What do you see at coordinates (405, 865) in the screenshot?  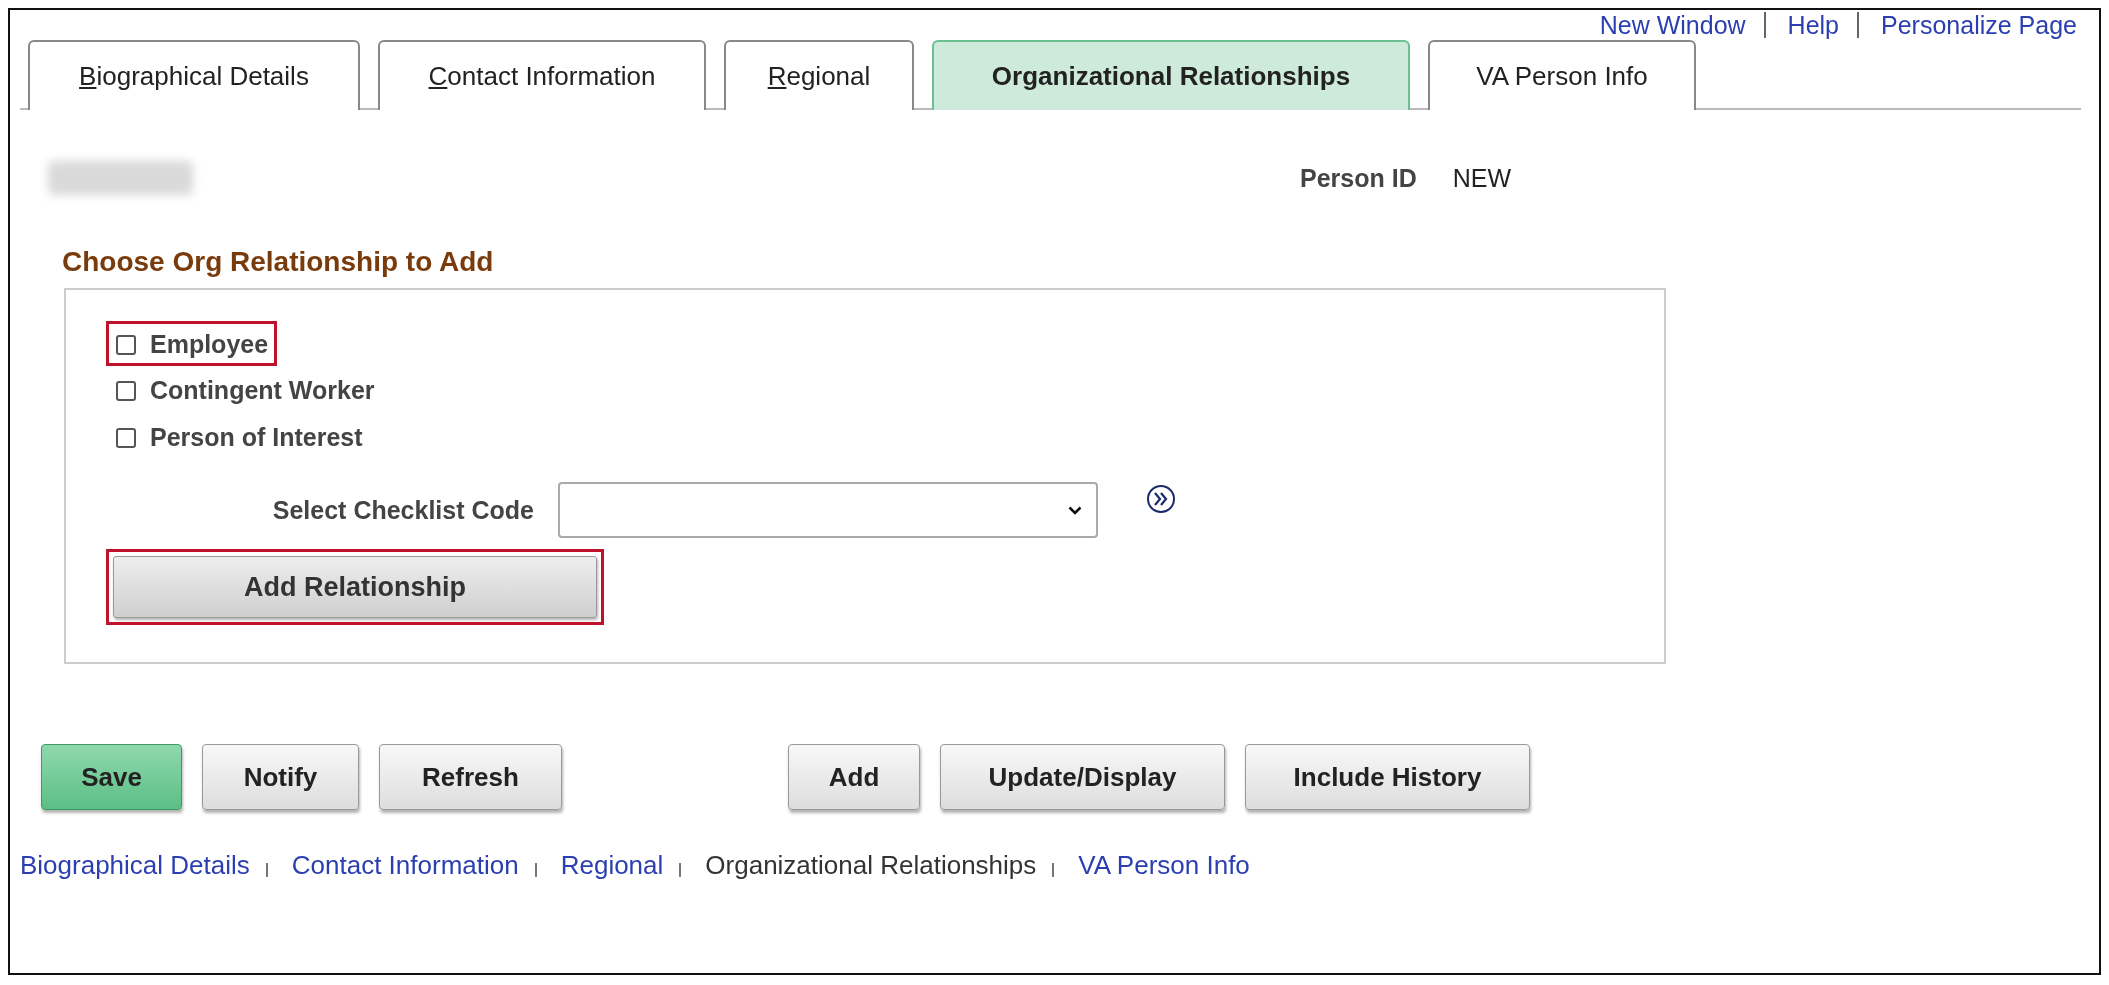 I see `footer-link: Contact Information` at bounding box center [405, 865].